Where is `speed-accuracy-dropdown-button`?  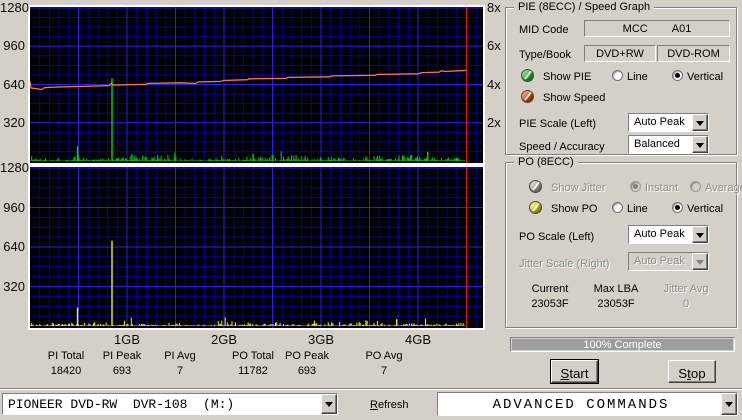 speed-accuracy-dropdown-button is located at coordinates (700, 144).